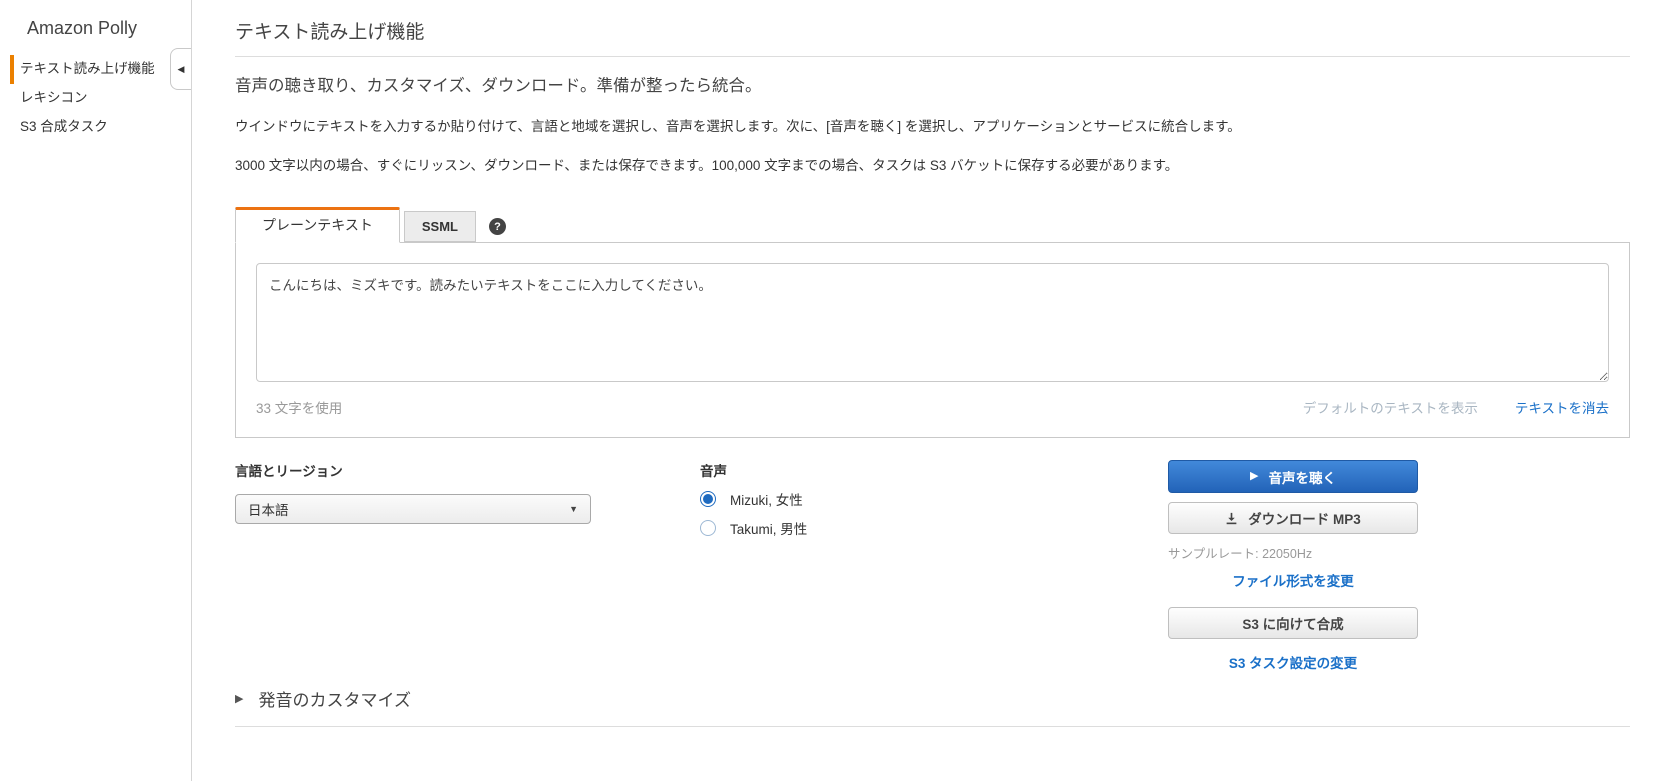 The image size is (1669, 781). What do you see at coordinates (932, 322) in the screenshot?
I see `speech-text-input: こんにちは、ミズキです。読みたいテキストをここに入力してください。` at bounding box center [932, 322].